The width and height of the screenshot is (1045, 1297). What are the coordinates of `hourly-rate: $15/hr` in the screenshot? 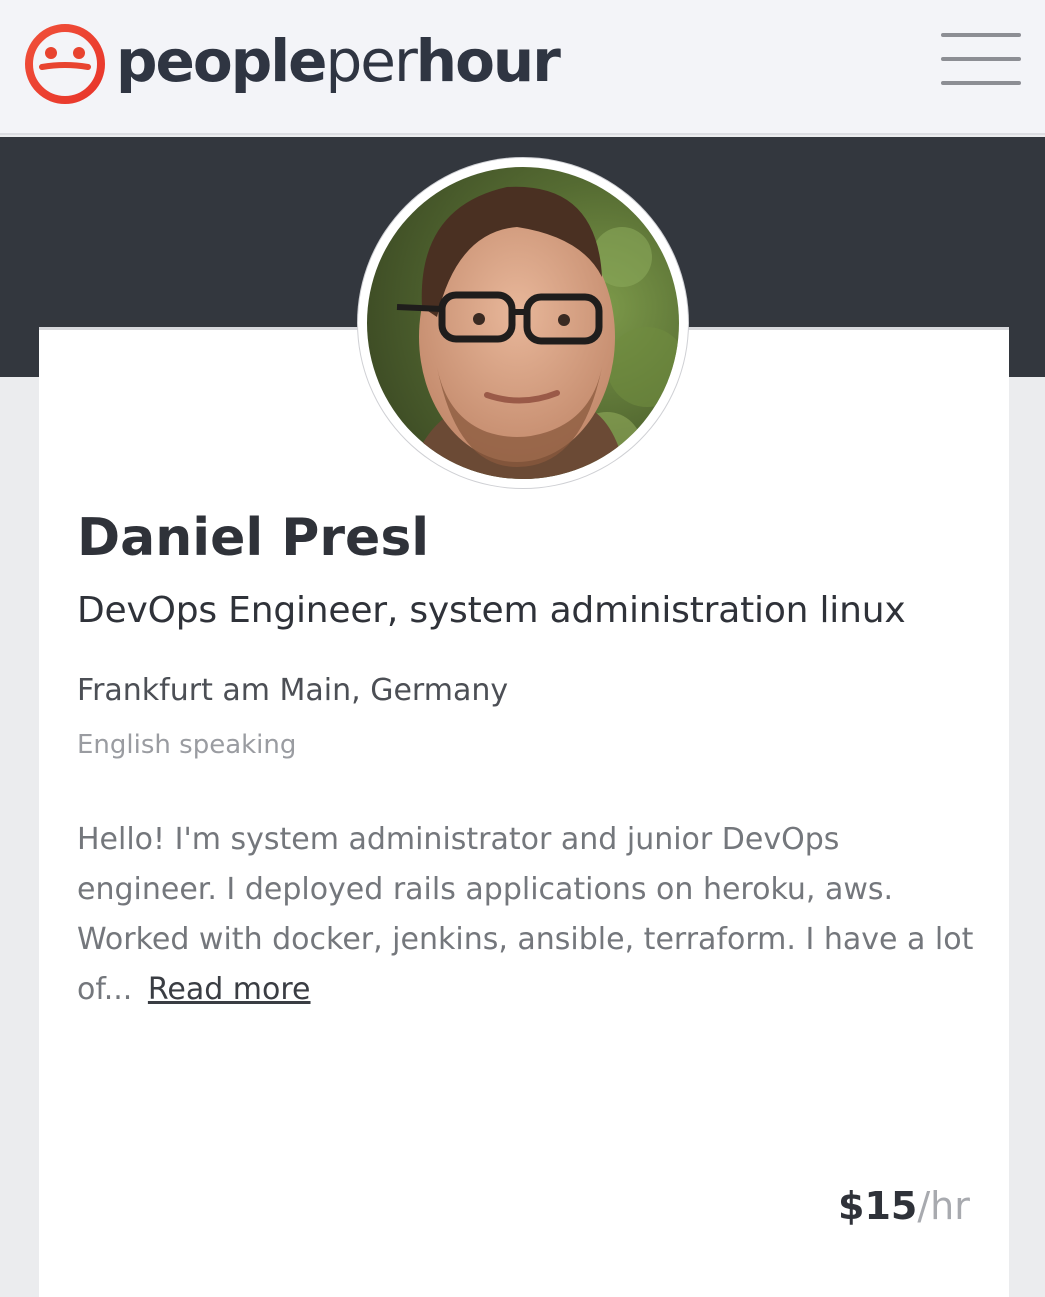 It's located at (904, 1206).